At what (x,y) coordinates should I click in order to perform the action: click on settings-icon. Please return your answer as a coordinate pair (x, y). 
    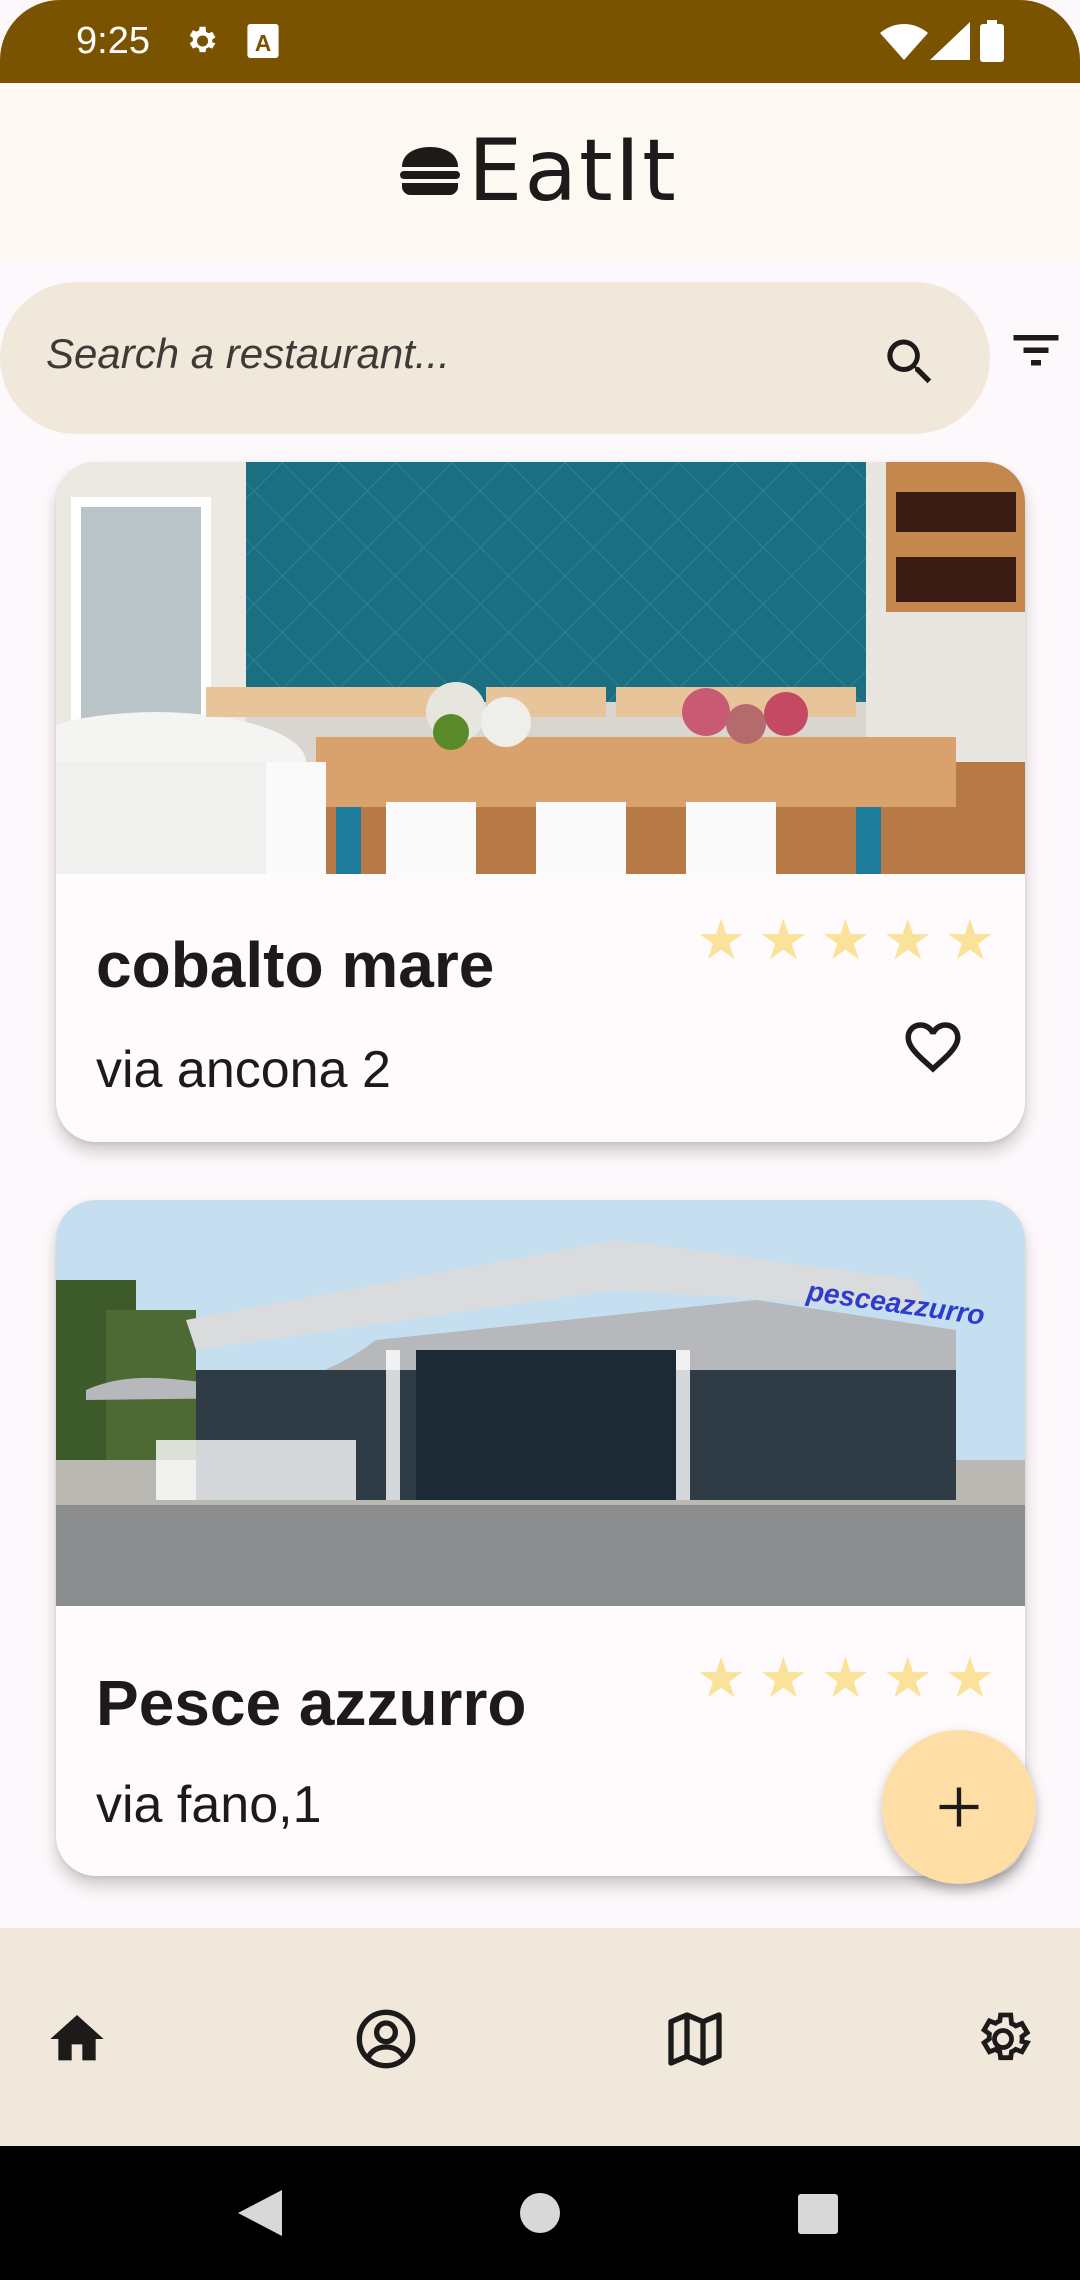
    Looking at the image, I should click on (1005, 2036).